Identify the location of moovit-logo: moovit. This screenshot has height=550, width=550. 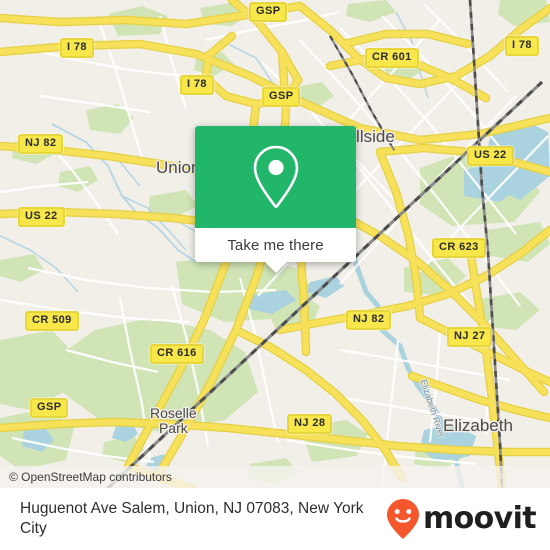
(461, 519).